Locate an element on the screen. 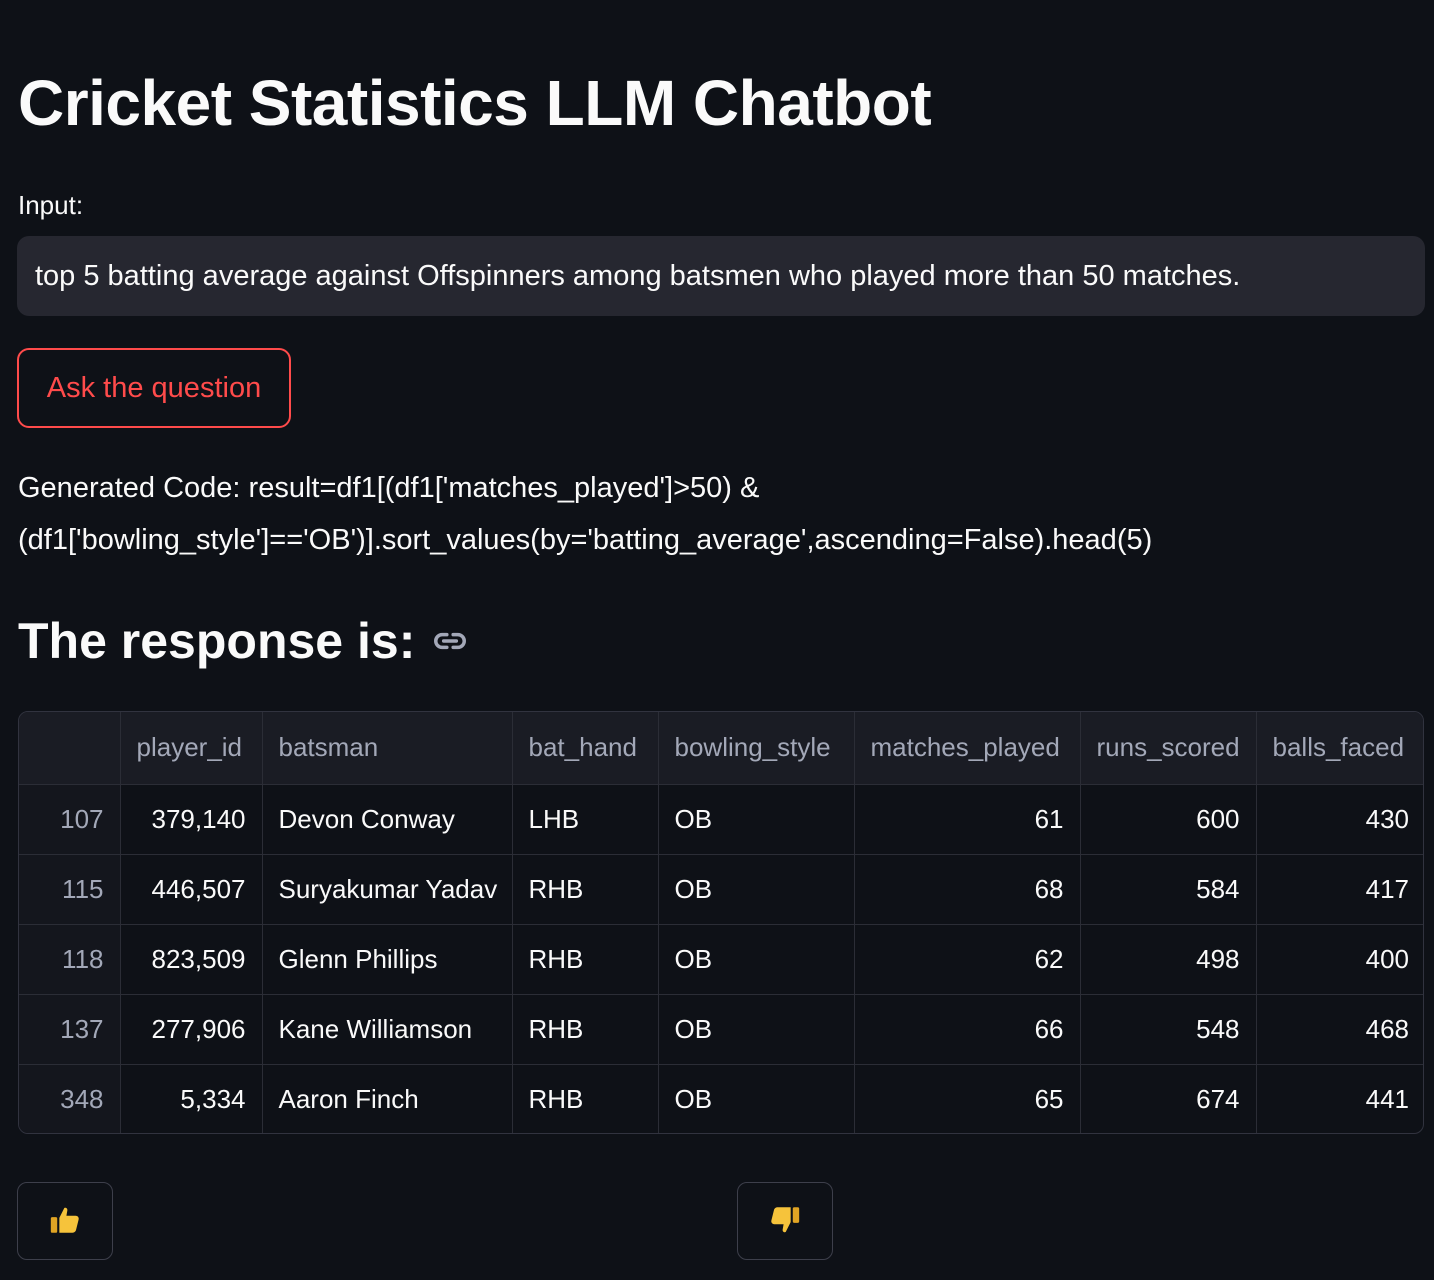 The image size is (1434, 1280). cell-player-id: 379,140 is located at coordinates (191, 819).